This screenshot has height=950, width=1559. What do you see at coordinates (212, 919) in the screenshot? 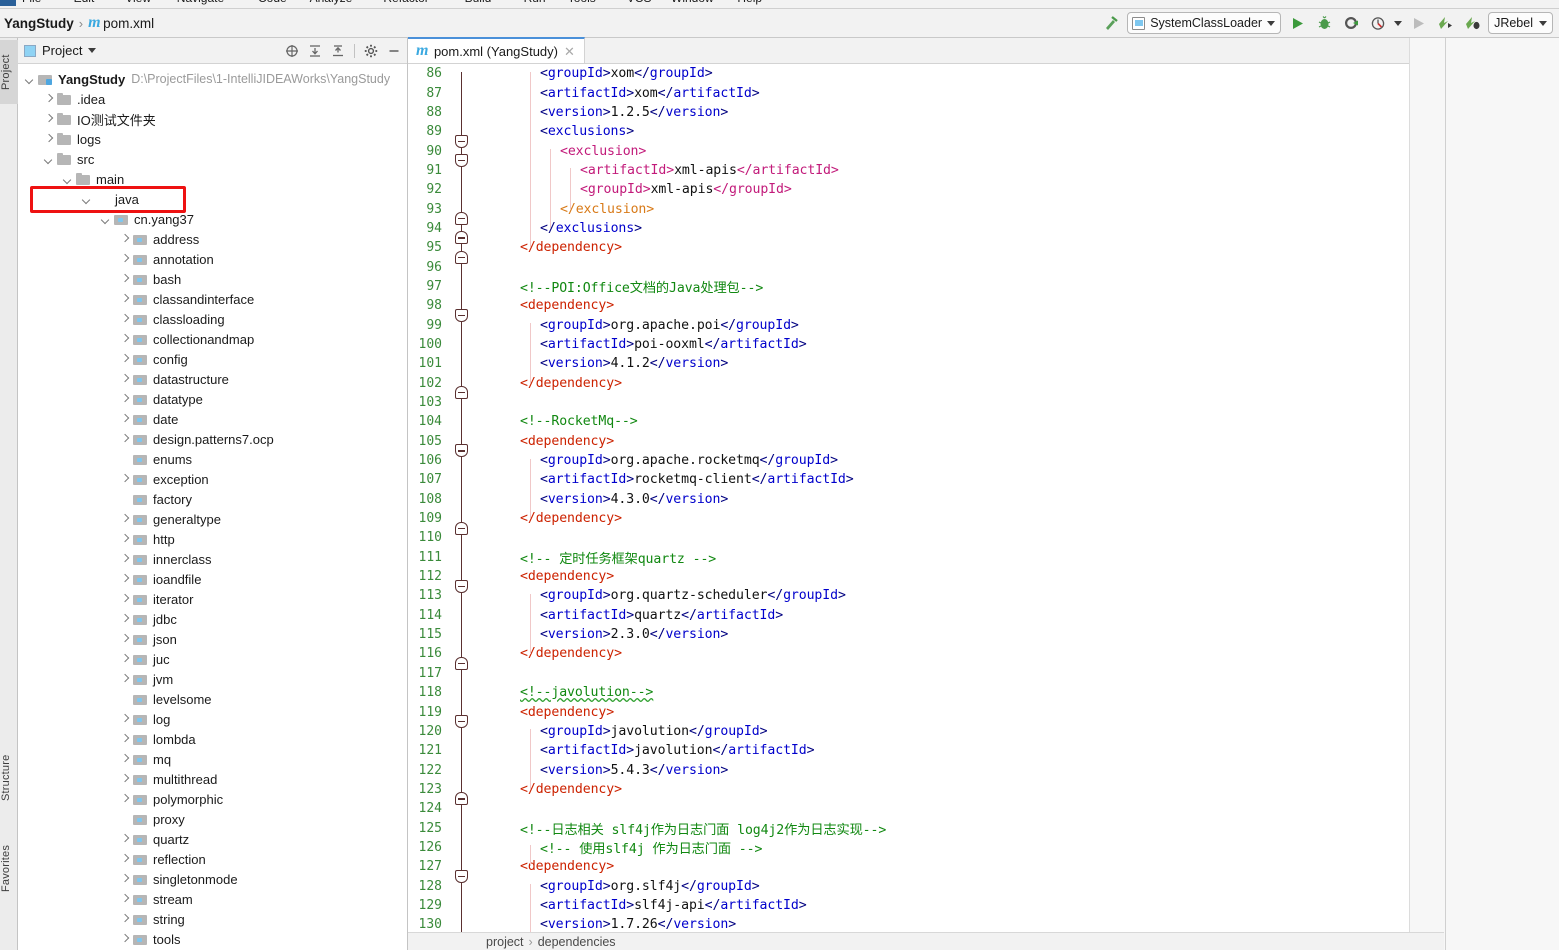
I see `tree-node-string: string` at bounding box center [212, 919].